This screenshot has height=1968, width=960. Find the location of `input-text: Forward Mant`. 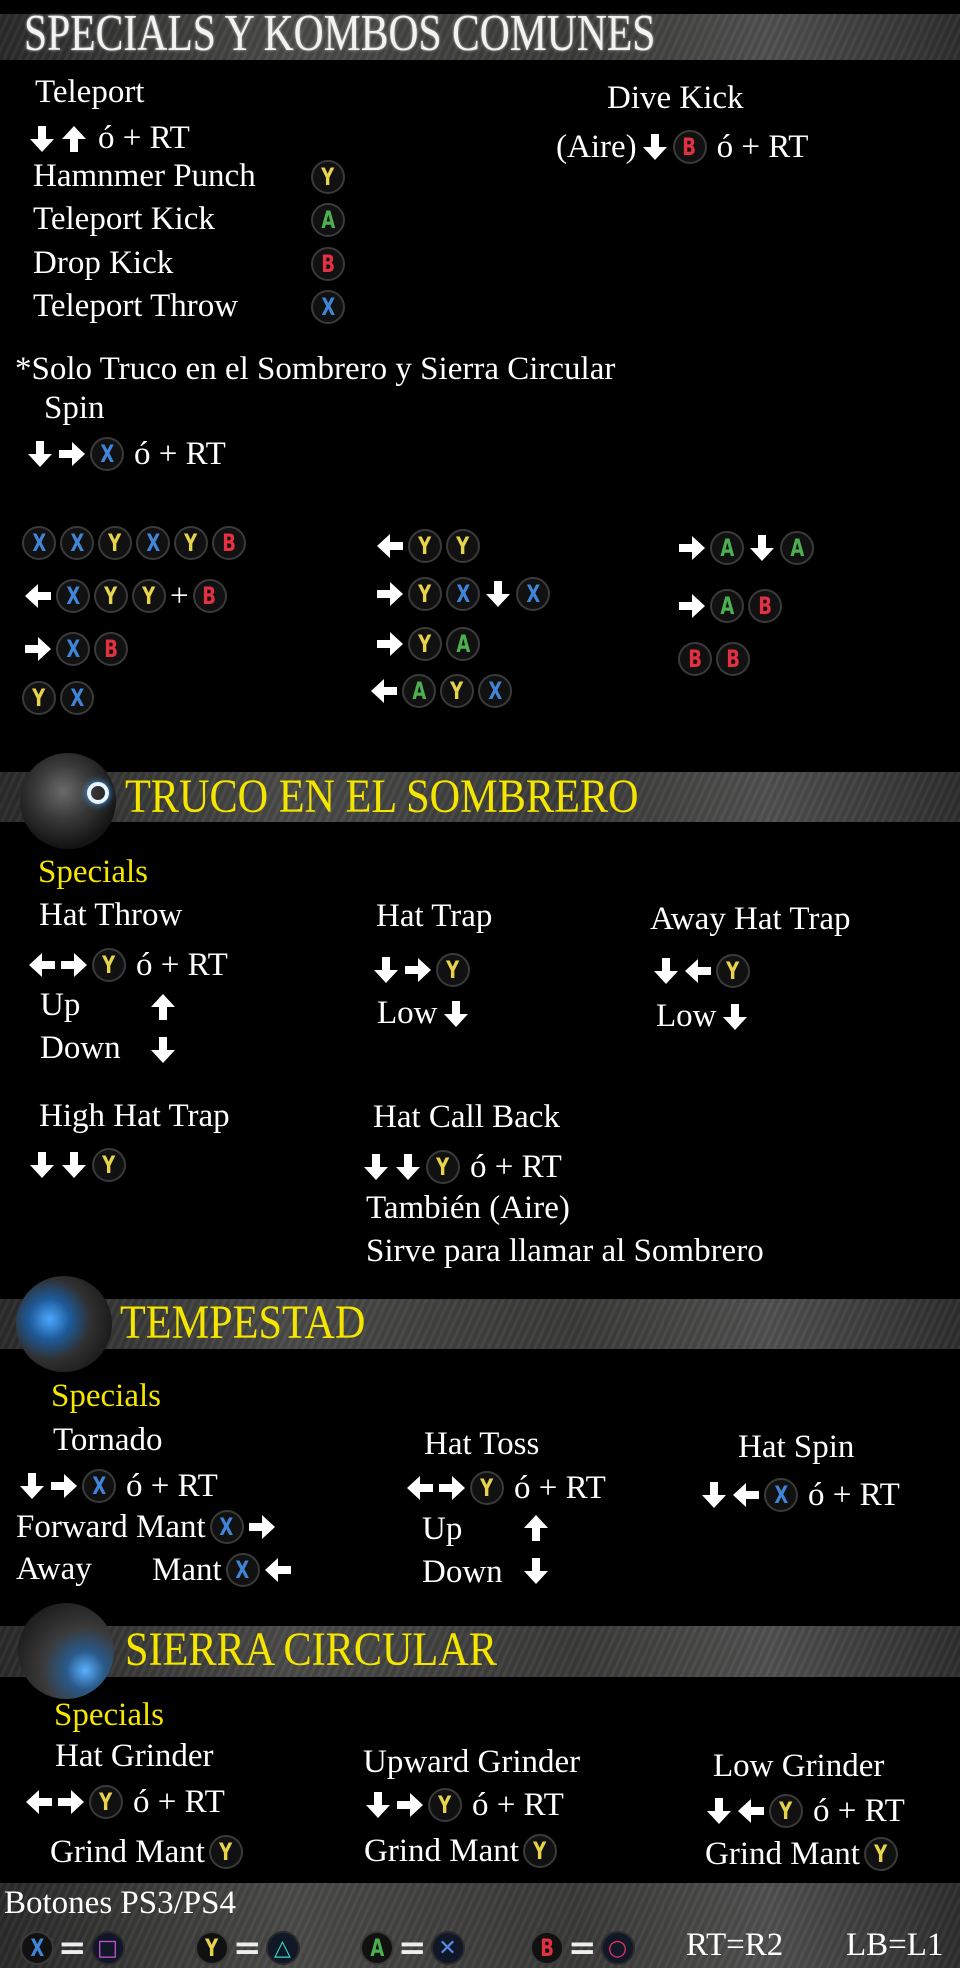

input-text: Forward Mant is located at coordinates (111, 1526).